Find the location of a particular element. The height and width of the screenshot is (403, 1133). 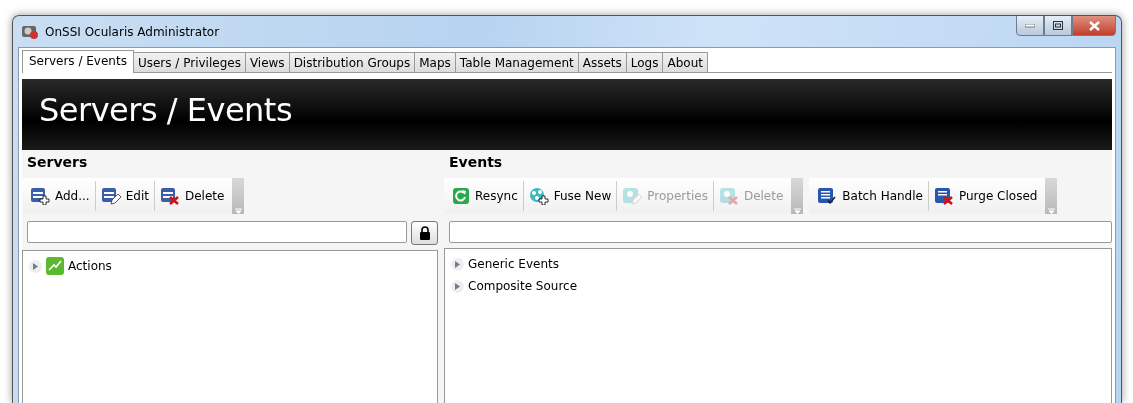

network-add-icon is located at coordinates (538, 196).